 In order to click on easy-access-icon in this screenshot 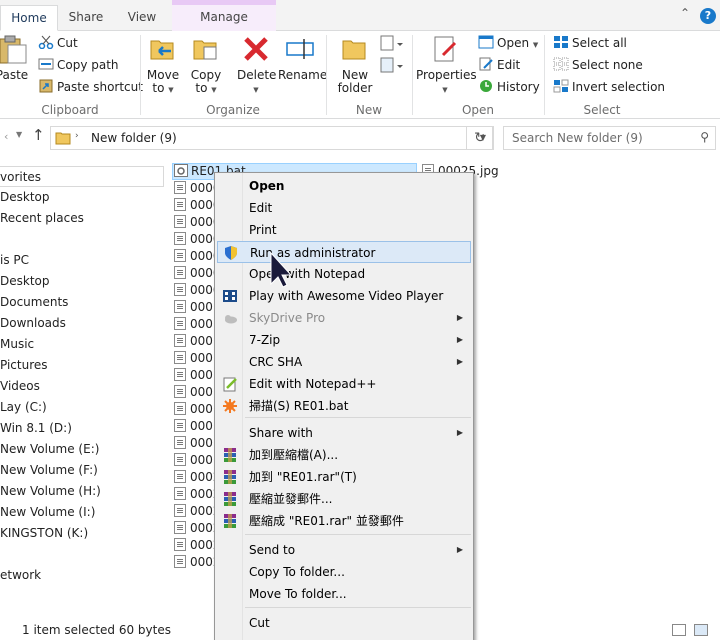, I will do `click(392, 66)`.